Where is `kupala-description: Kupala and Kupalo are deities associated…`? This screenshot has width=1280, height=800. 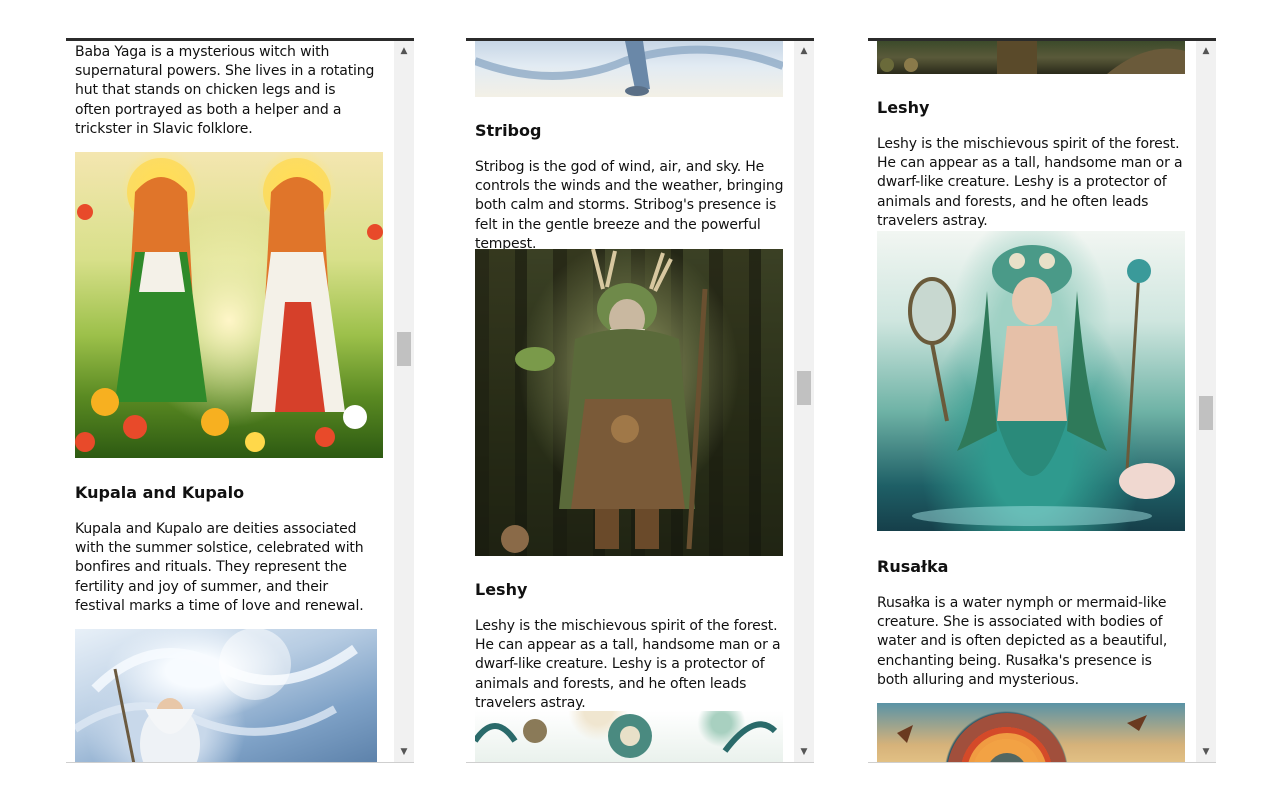
kupala-description: Kupala and Kupalo are deities associated… is located at coordinates (219, 567).